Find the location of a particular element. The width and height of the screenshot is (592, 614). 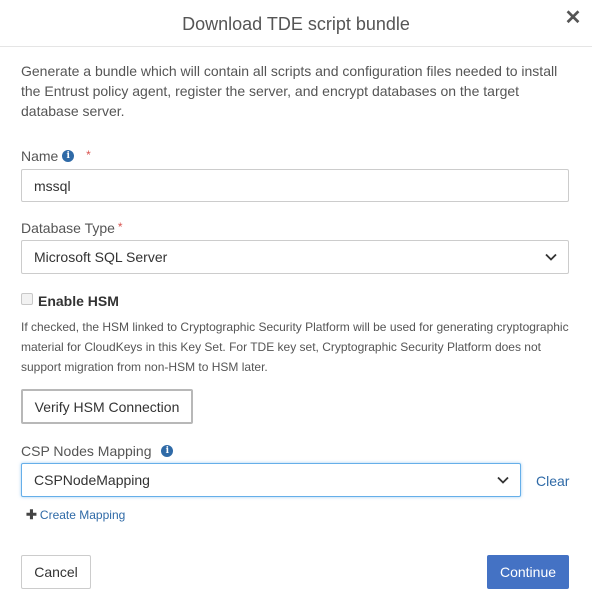

continue-button: Continue is located at coordinates (528, 572).